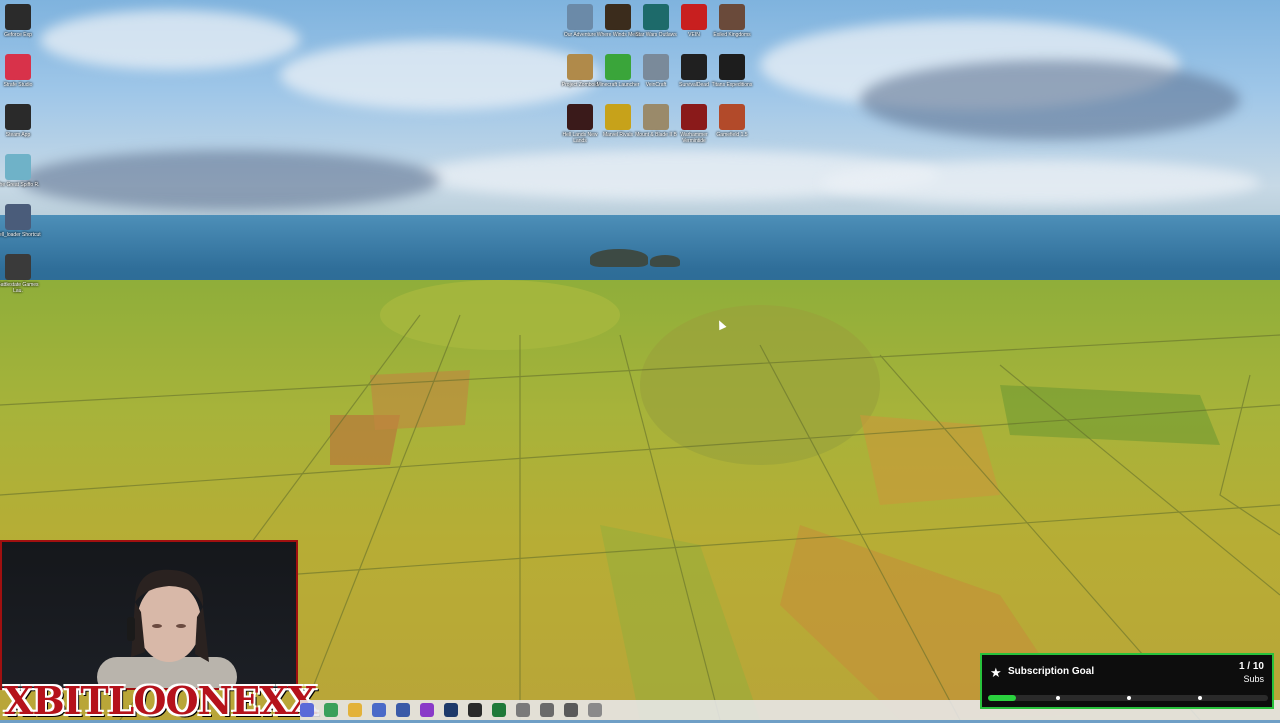 The image size is (1280, 723). What do you see at coordinates (1002, 698) in the screenshot?
I see `goal-progress-fill` at bounding box center [1002, 698].